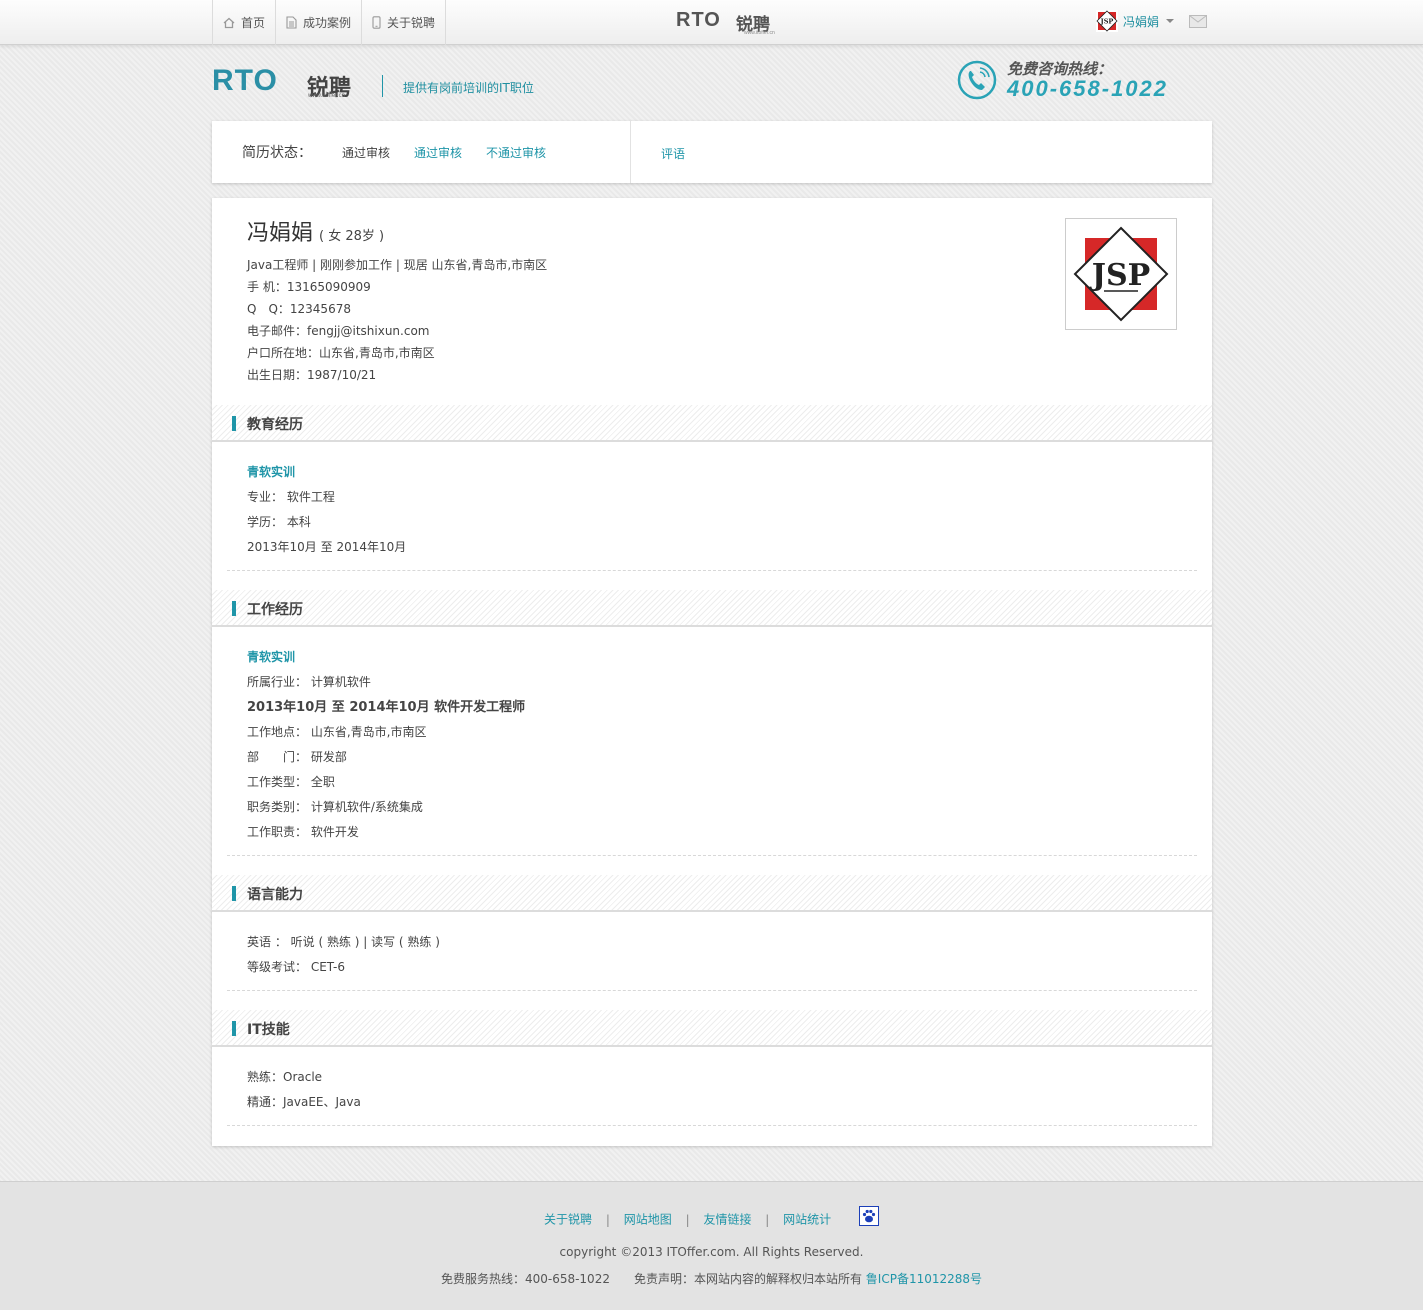 This screenshot has height=1310, width=1423. What do you see at coordinates (376, 22) in the screenshot?
I see `phone-icon` at bounding box center [376, 22].